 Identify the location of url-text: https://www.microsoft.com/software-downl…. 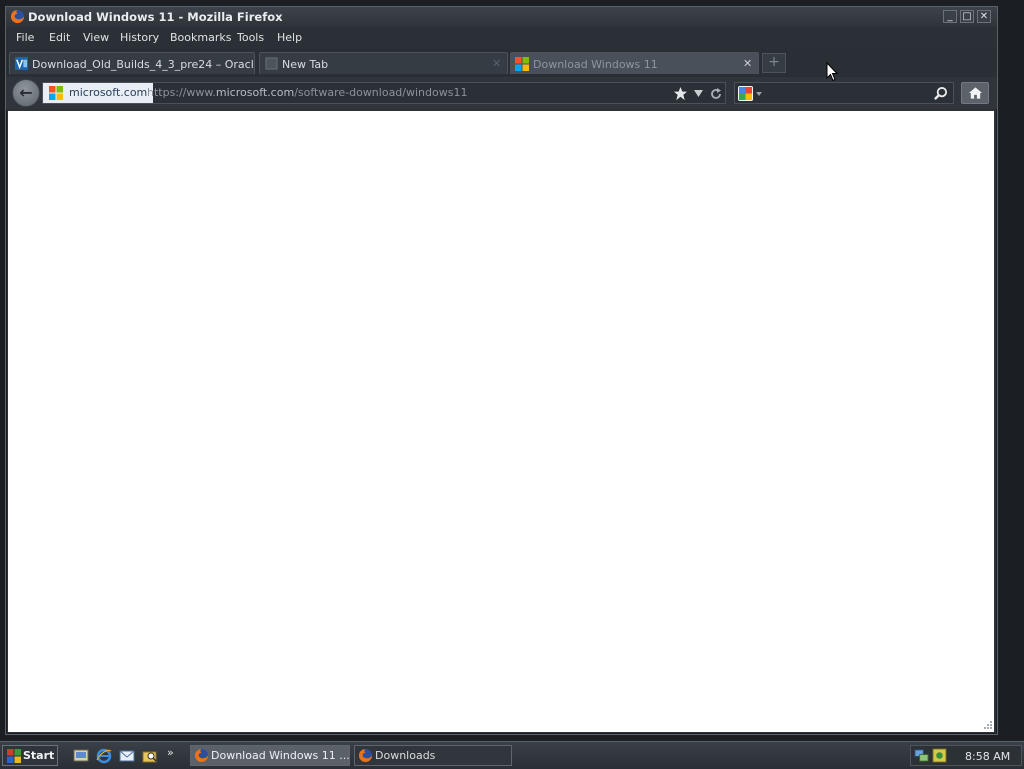
(307, 92).